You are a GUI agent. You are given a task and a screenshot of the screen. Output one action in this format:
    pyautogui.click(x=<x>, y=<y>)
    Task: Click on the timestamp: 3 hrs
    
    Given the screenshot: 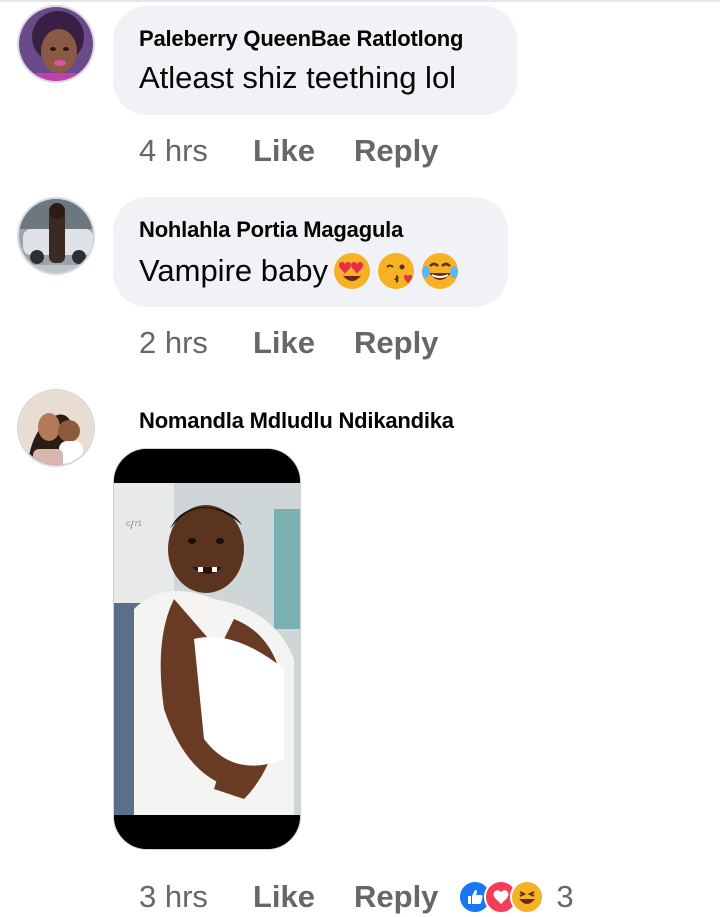 What is the action you would take?
    pyautogui.click(x=196, y=897)
    